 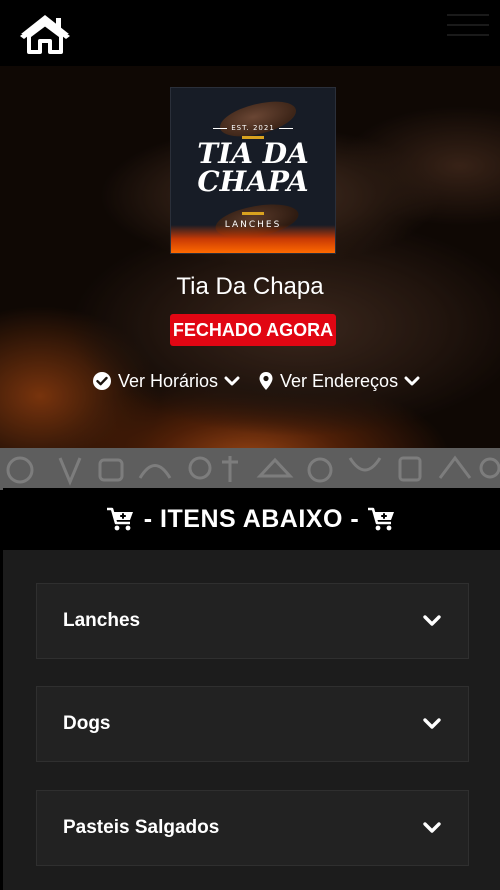 I want to click on store-name: Tia Da Chapa, so click(x=250, y=286).